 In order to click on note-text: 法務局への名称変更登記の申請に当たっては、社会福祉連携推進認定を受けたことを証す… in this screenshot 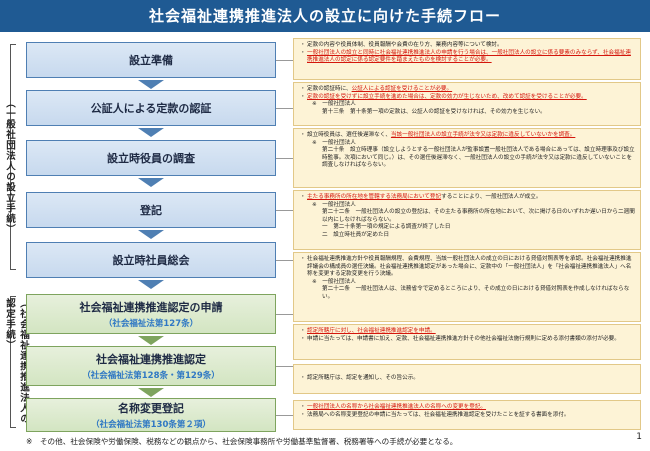, I will do `click(438, 414)`.